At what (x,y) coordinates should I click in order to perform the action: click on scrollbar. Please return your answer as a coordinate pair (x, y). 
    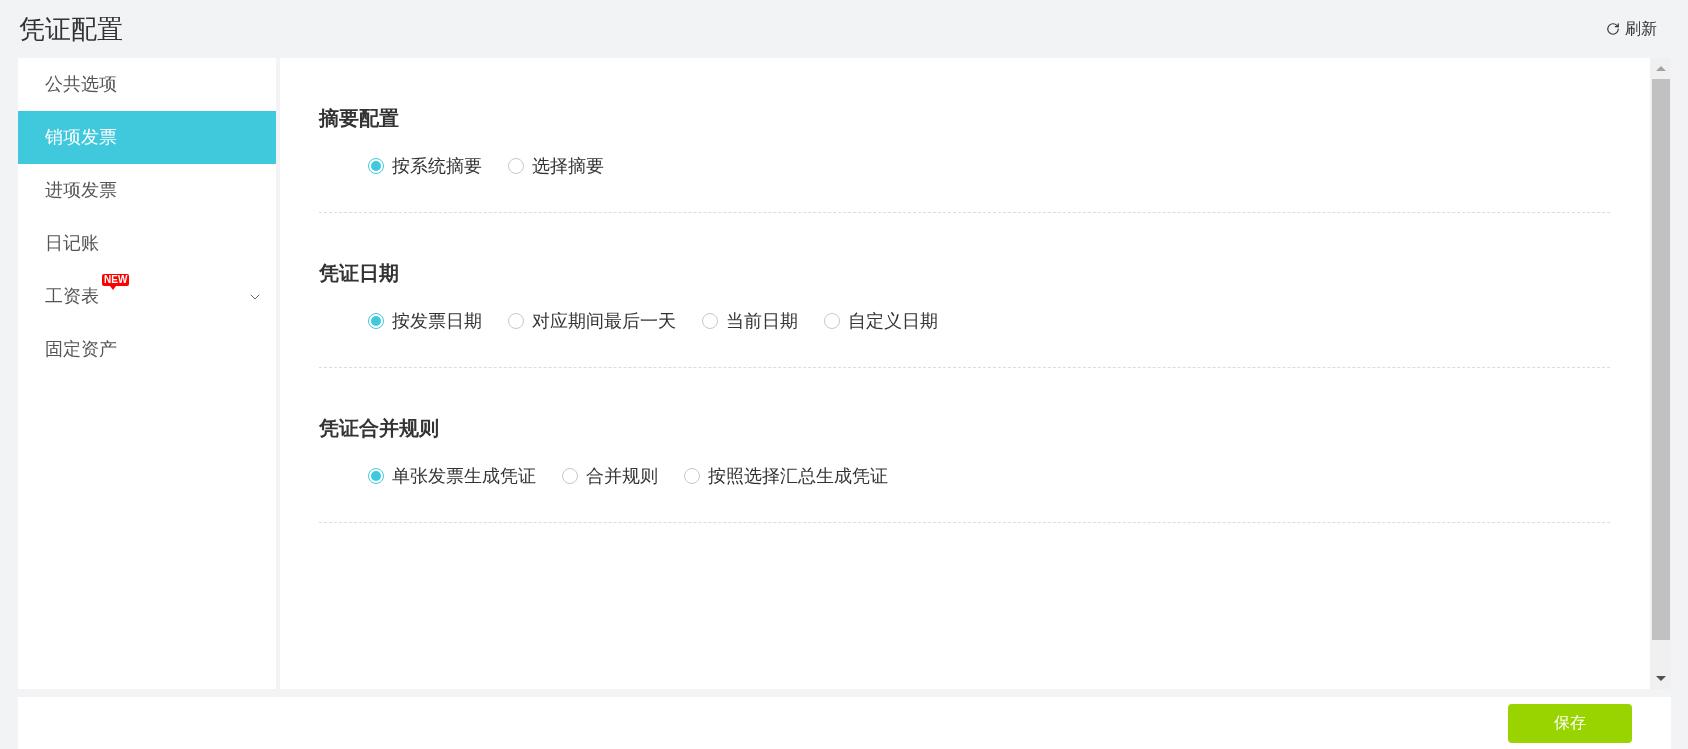
    Looking at the image, I should click on (1660, 373).